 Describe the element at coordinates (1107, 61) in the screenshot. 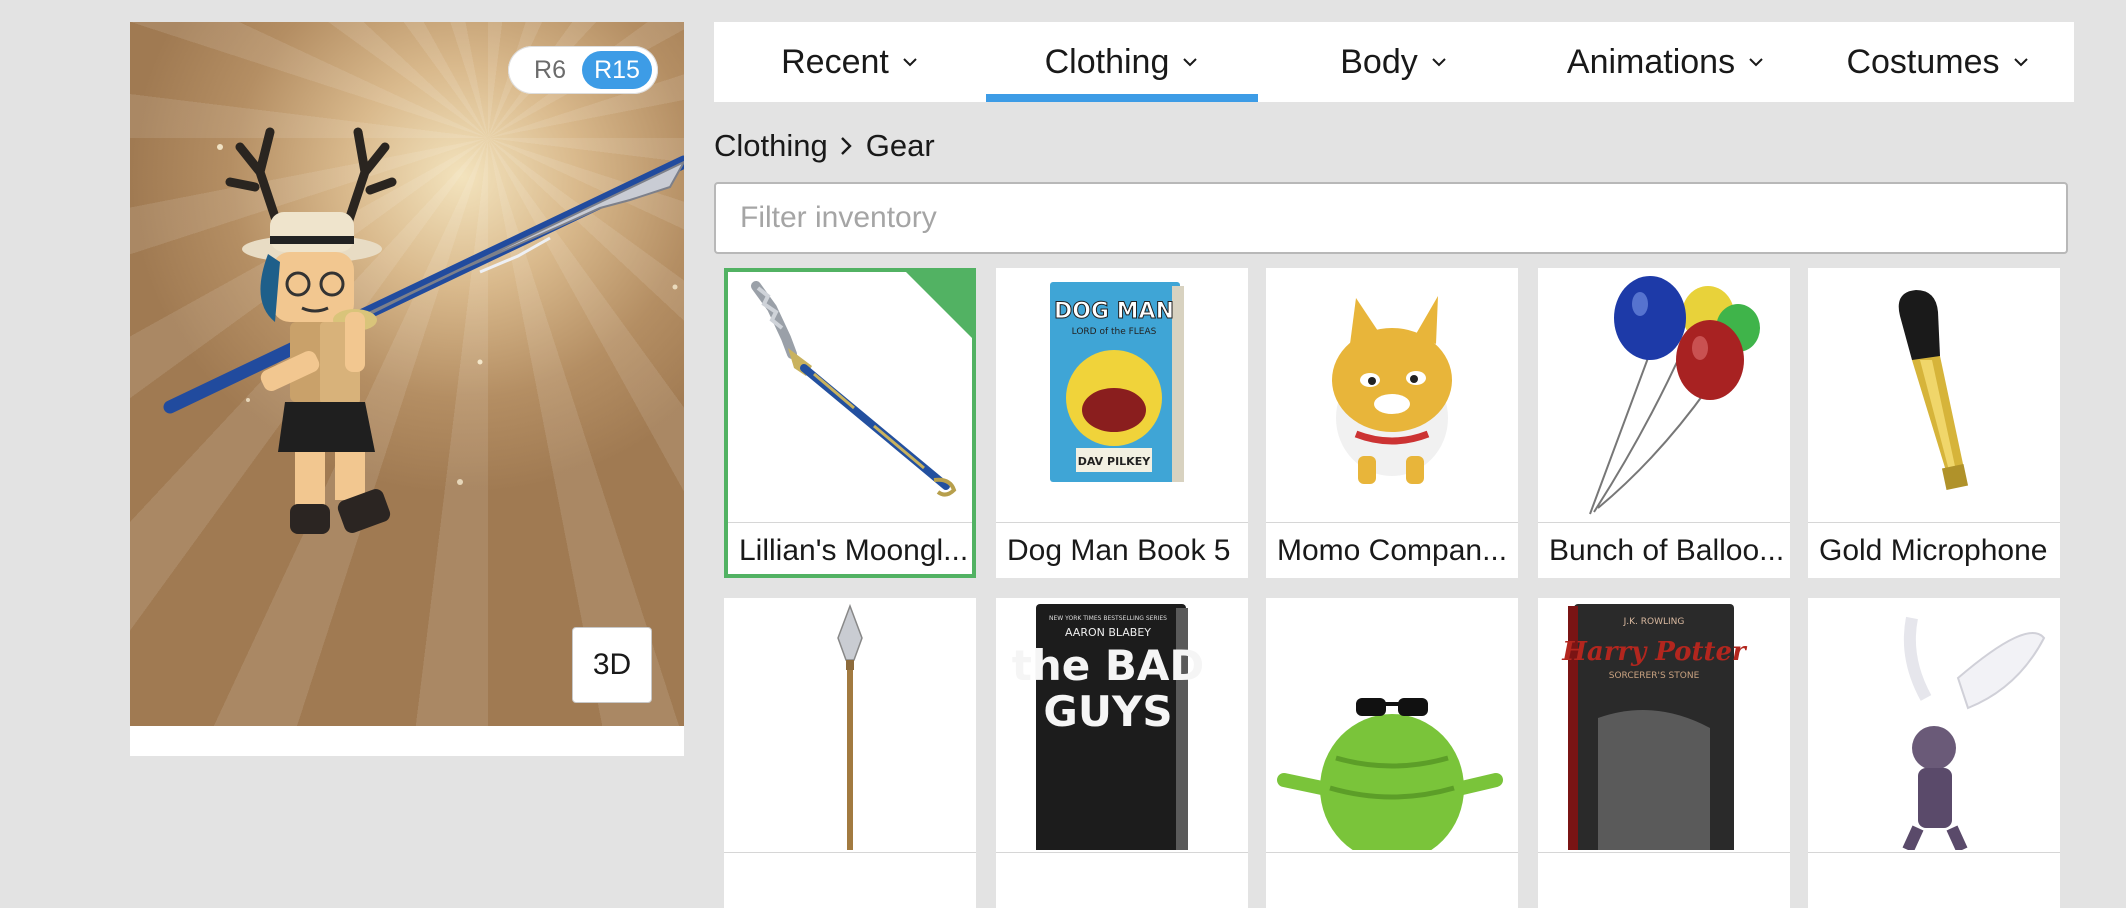

I see `tab-clothing-label: Clothing` at that location.